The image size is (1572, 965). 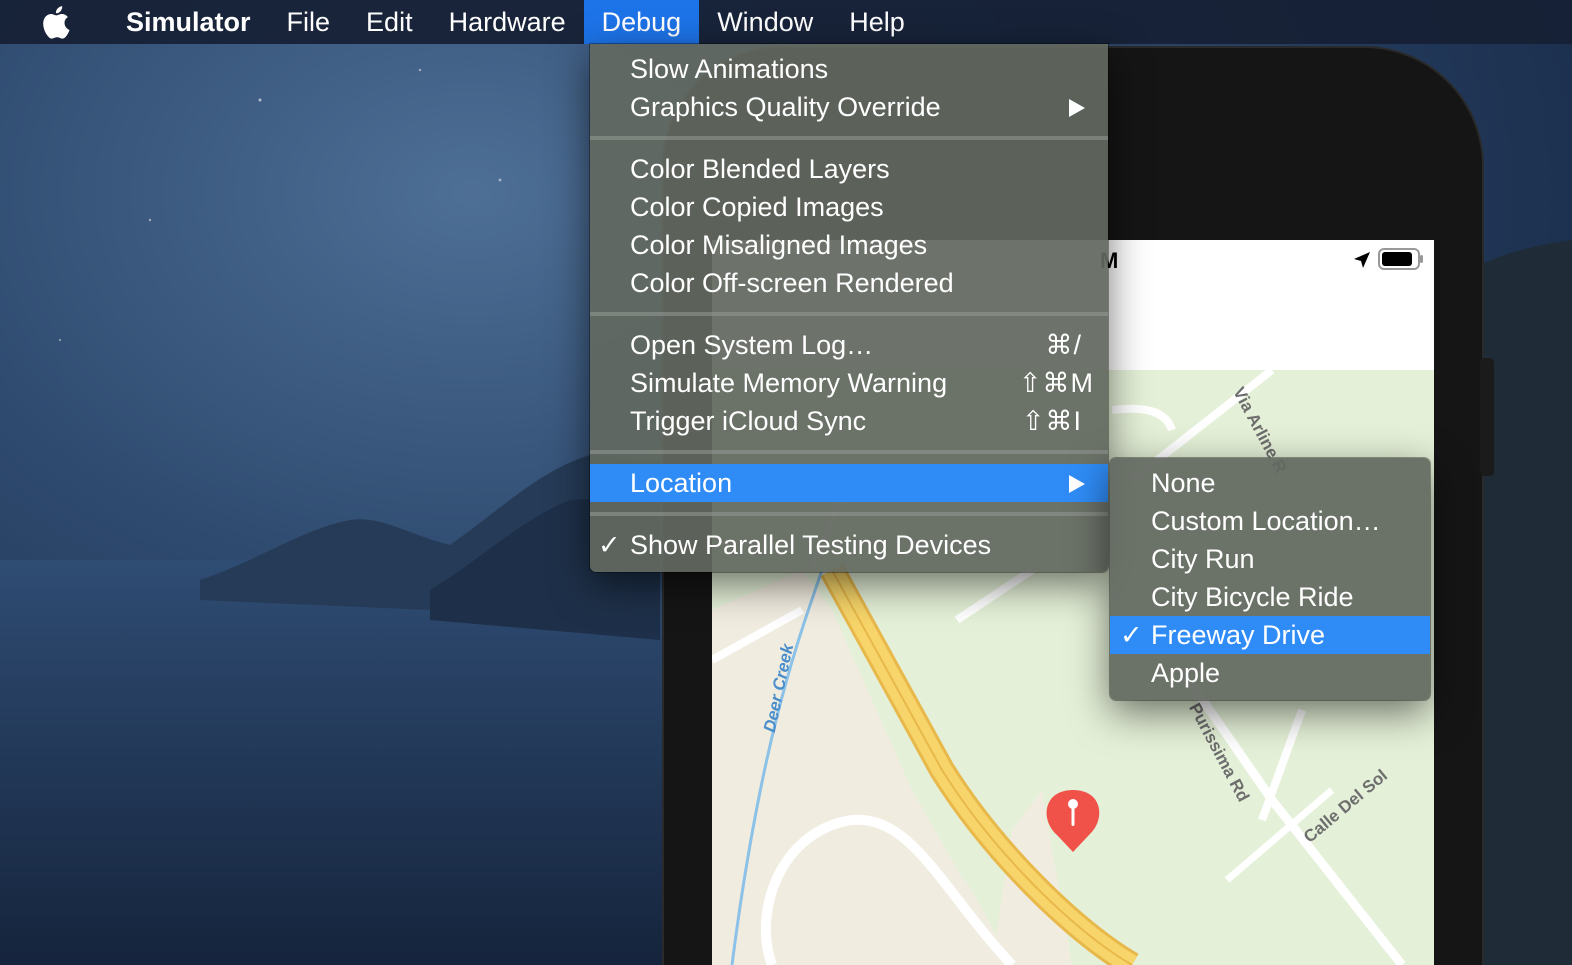 What do you see at coordinates (681, 483) in the screenshot?
I see `menu-item-label: Location` at bounding box center [681, 483].